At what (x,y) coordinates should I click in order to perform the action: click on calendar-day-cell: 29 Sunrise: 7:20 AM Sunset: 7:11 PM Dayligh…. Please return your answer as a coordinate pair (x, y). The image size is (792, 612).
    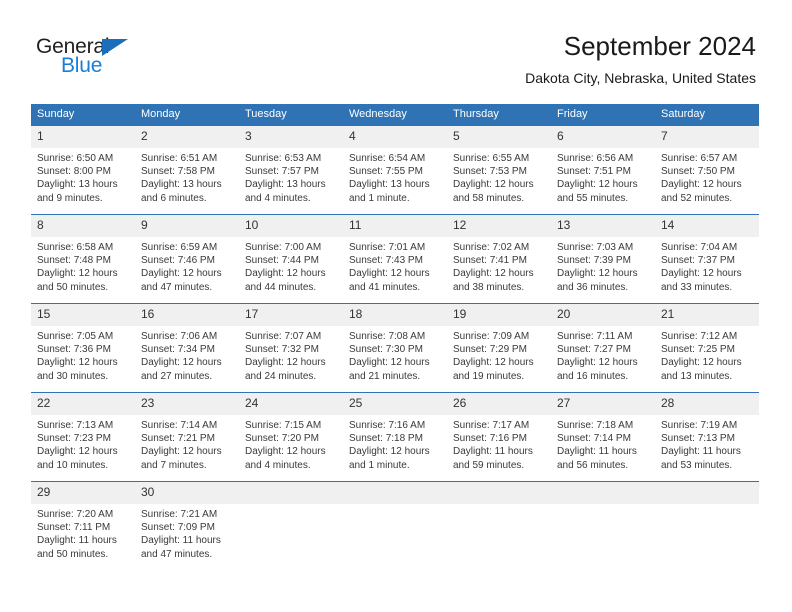
    Looking at the image, I should click on (83, 525).